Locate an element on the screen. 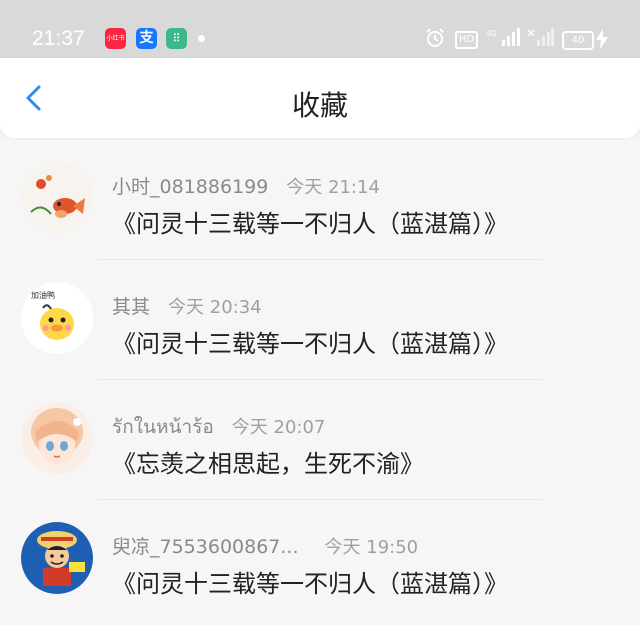  item-title: 《忘羡之相思起，生死不渝》 is located at coordinates (268, 464).